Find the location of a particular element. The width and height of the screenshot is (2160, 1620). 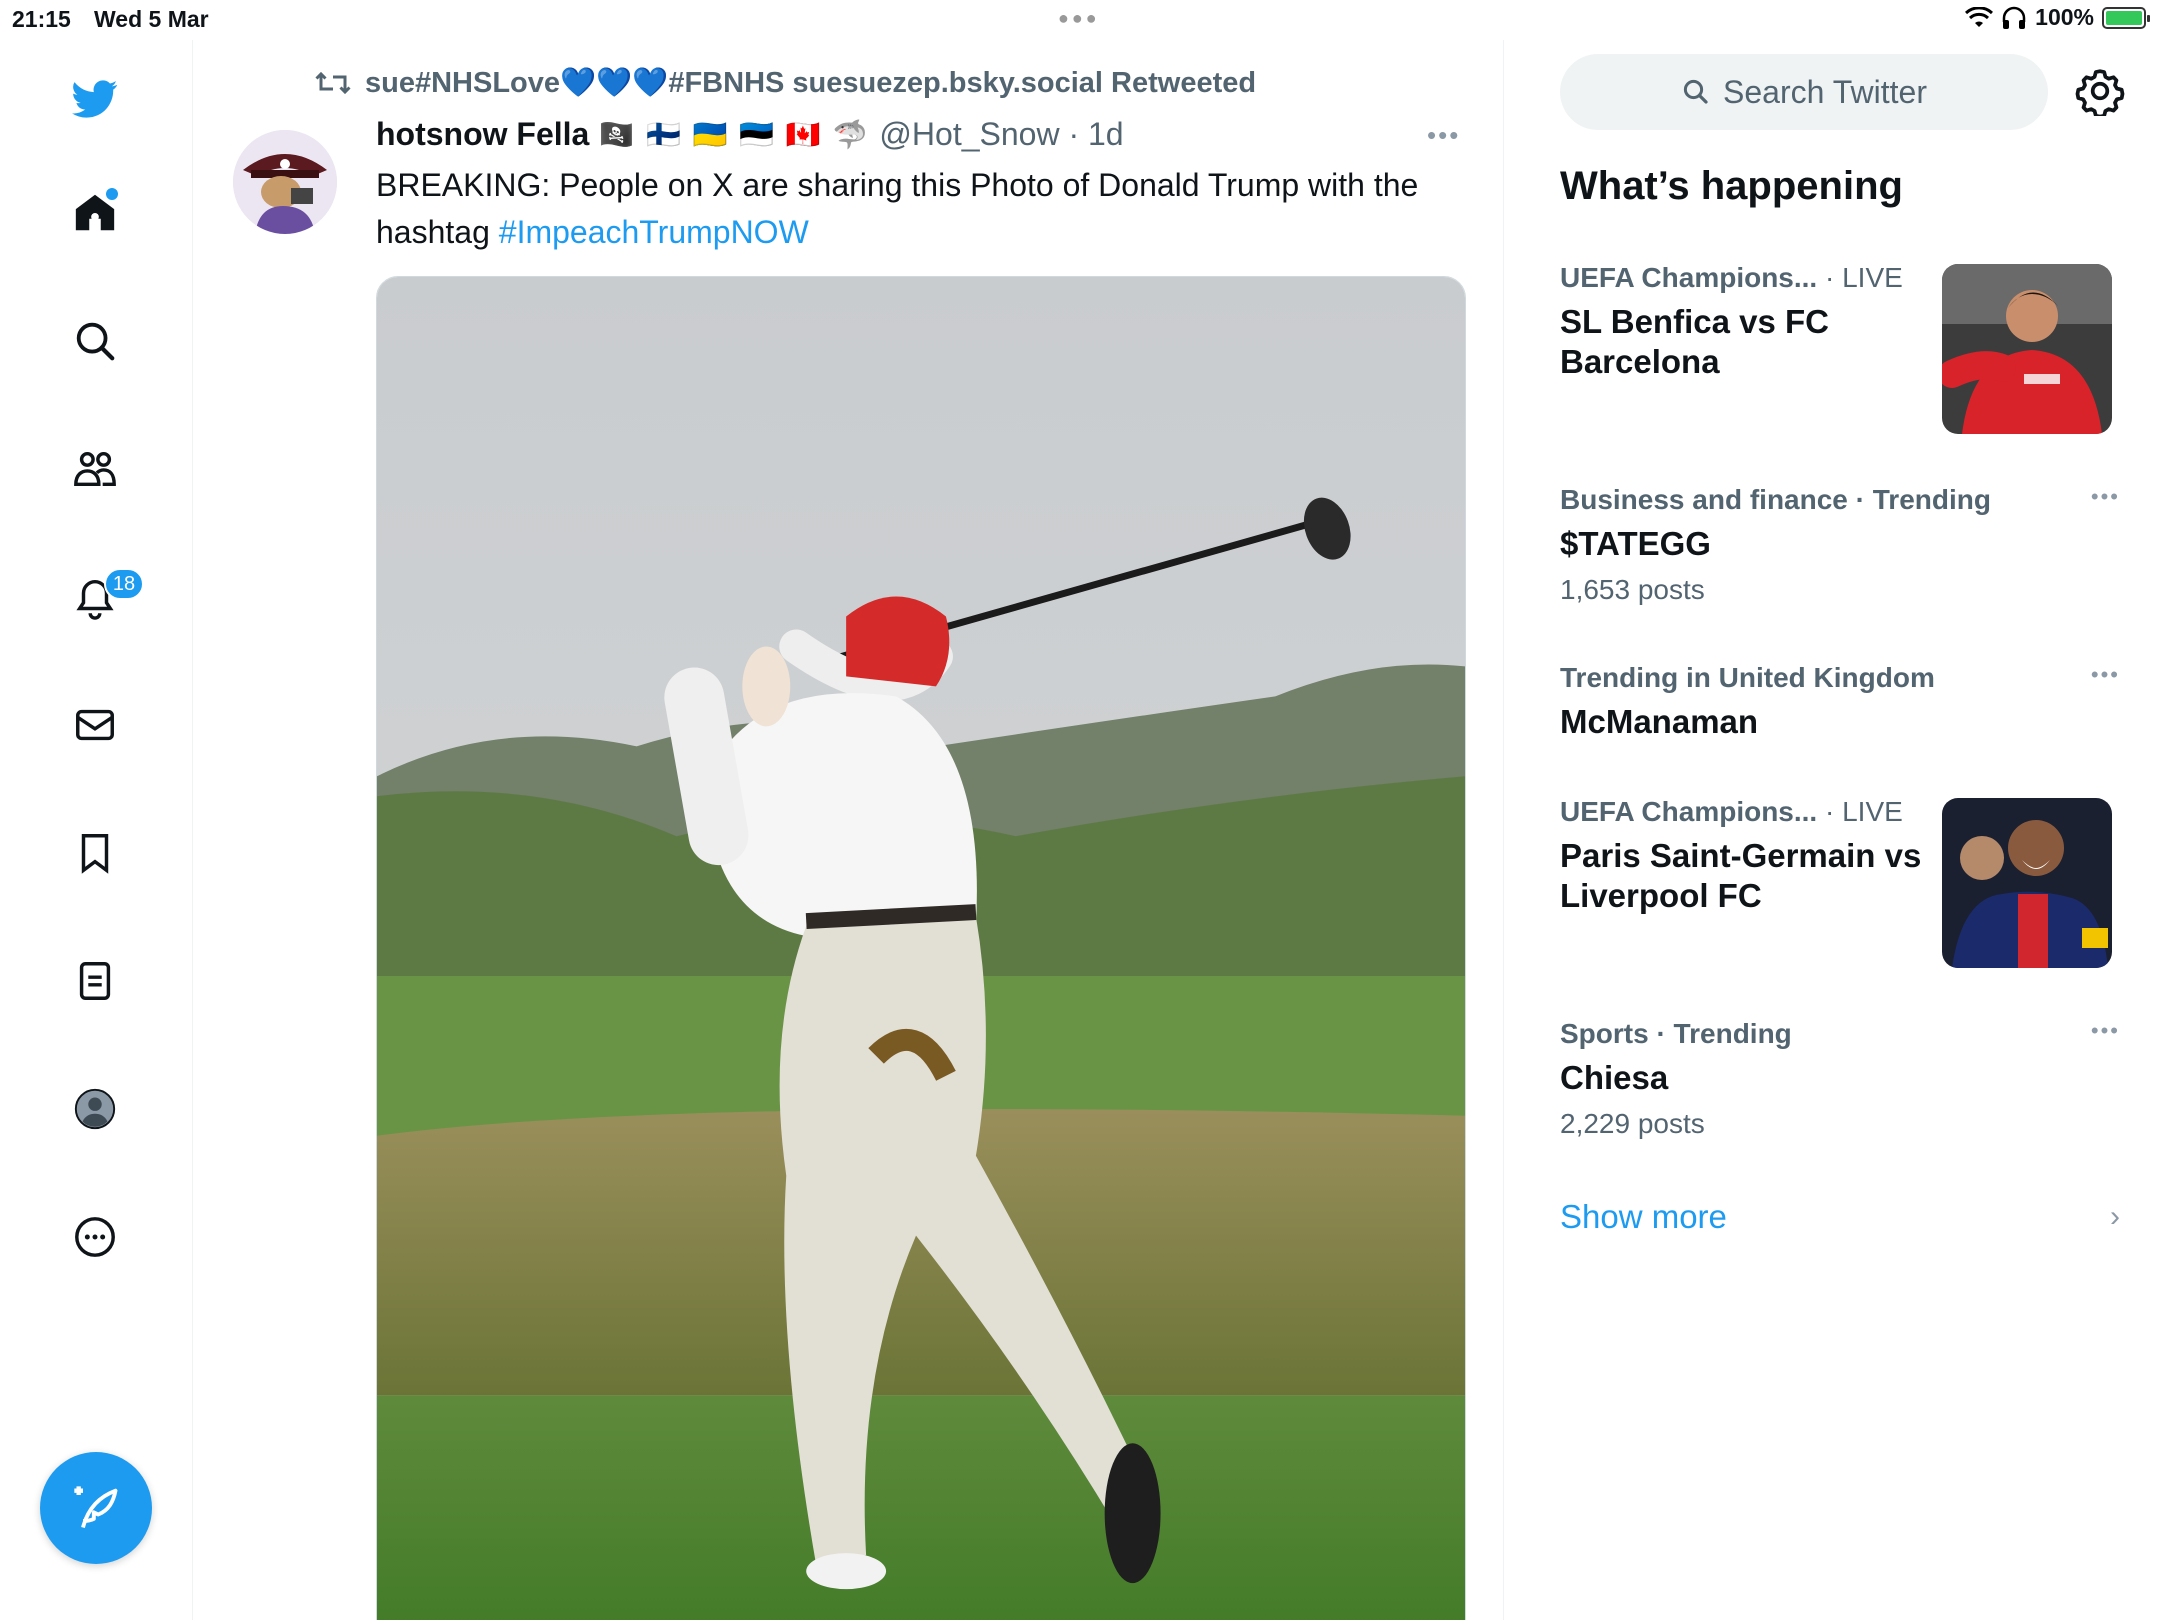

profile-avatar-icon is located at coordinates (95, 1109).